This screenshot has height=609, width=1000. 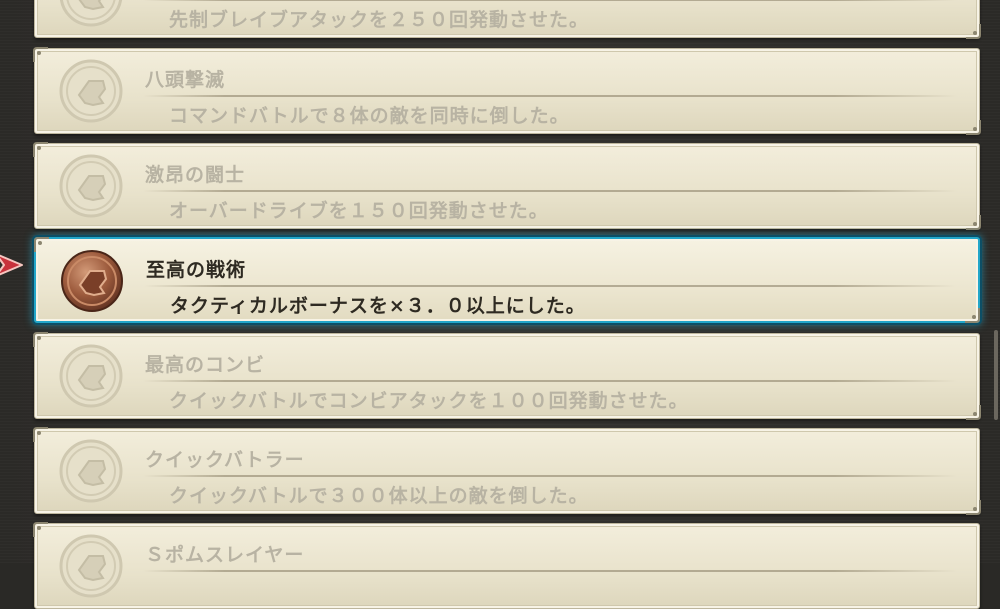 I want to click on achievement-description: コマンドバトルで８体の敵を同時に倒した。, so click(x=369, y=116).